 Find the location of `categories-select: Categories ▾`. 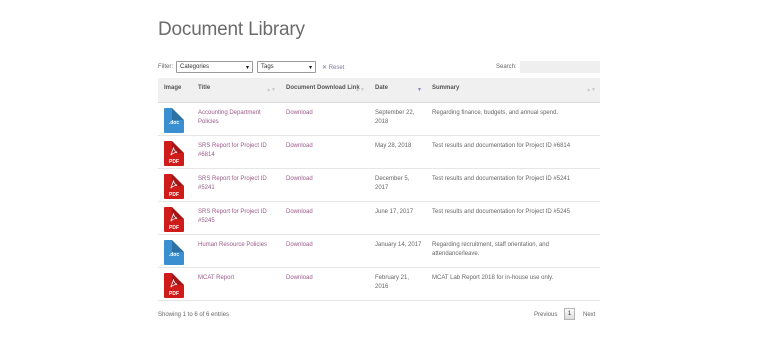

categories-select: Categories ▾ is located at coordinates (214, 67).